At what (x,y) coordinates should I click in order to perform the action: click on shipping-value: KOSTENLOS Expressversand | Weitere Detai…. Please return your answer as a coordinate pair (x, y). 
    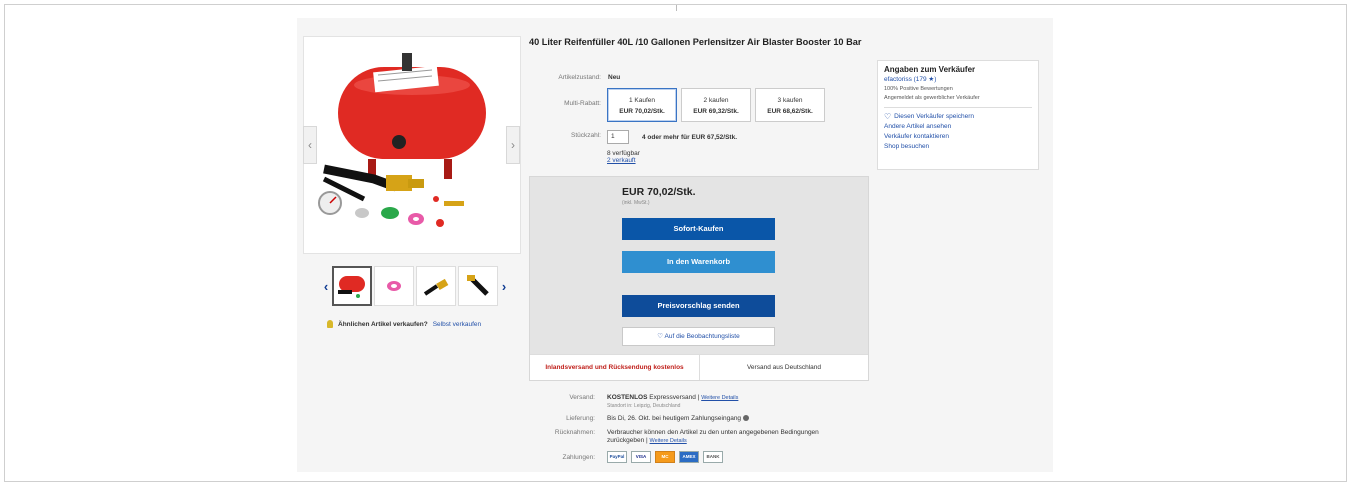
    Looking at the image, I should click on (672, 397).